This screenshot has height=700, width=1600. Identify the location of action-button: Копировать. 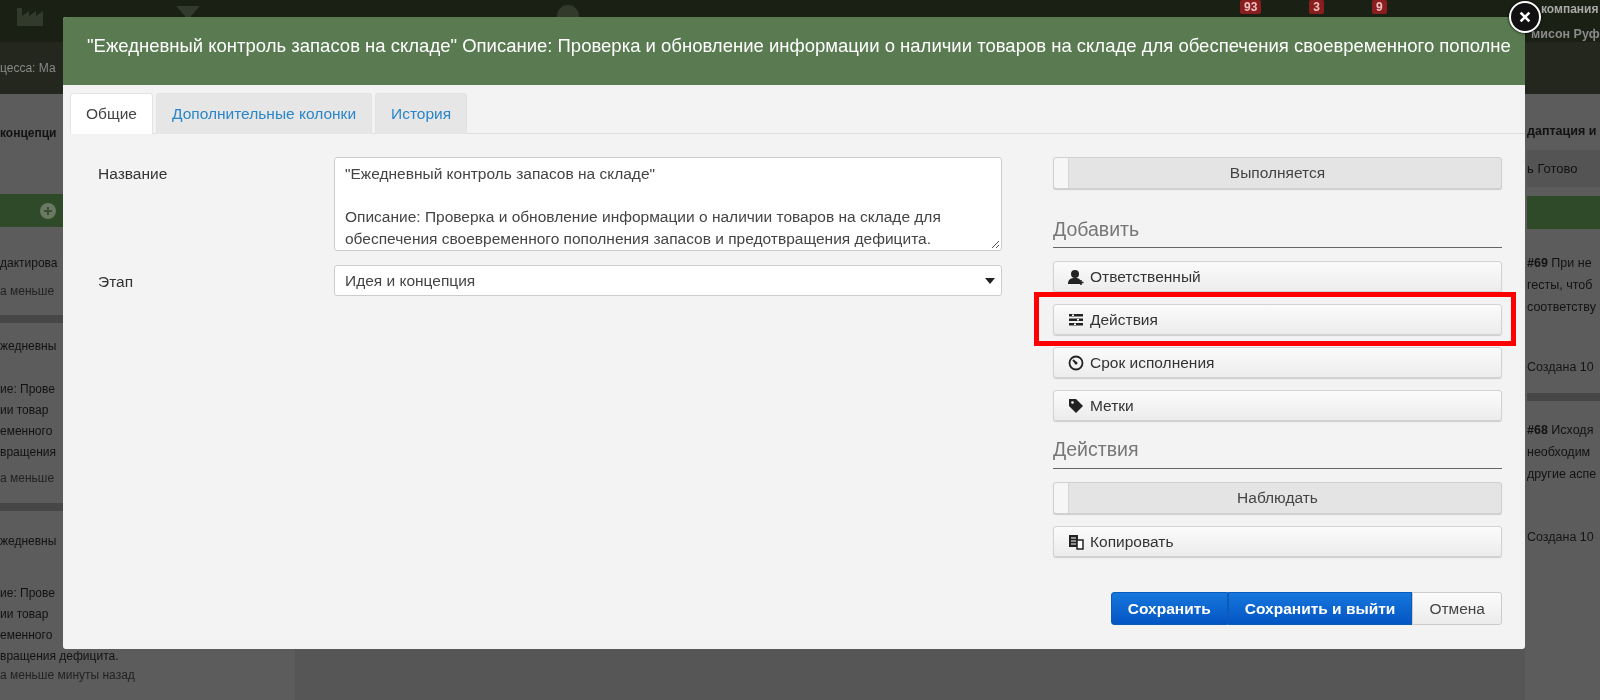
(1277, 541).